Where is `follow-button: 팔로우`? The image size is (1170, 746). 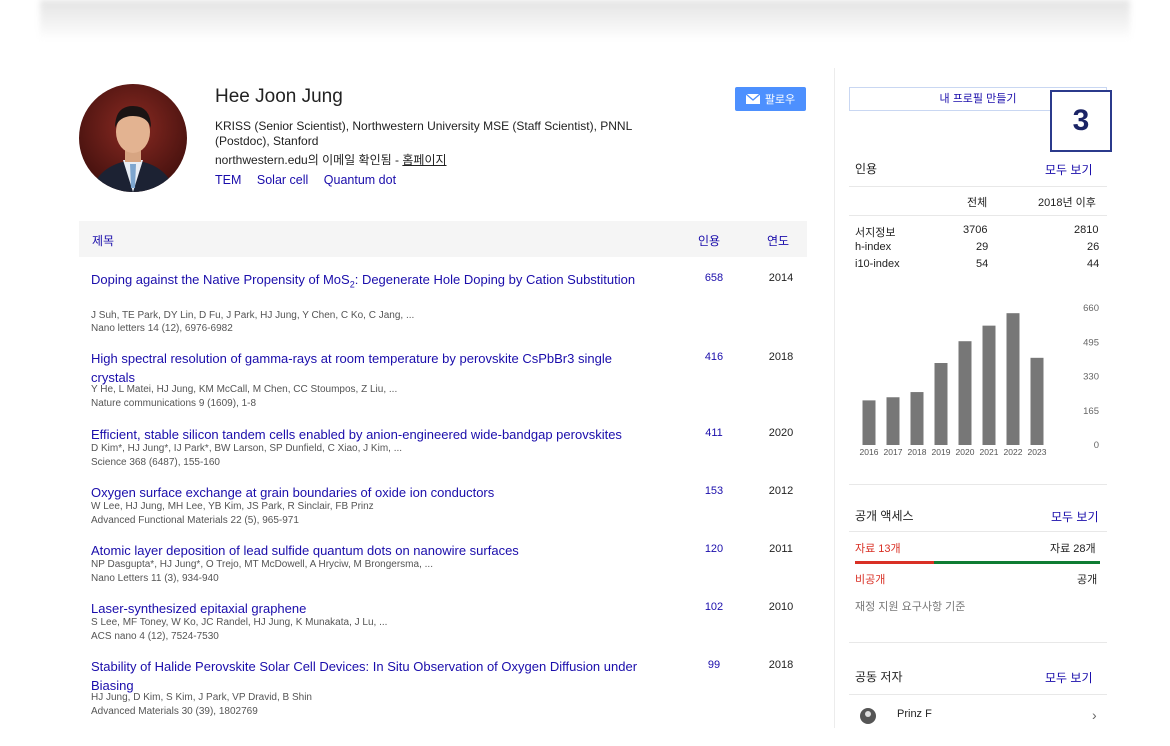 follow-button: 팔로우 is located at coordinates (770, 99).